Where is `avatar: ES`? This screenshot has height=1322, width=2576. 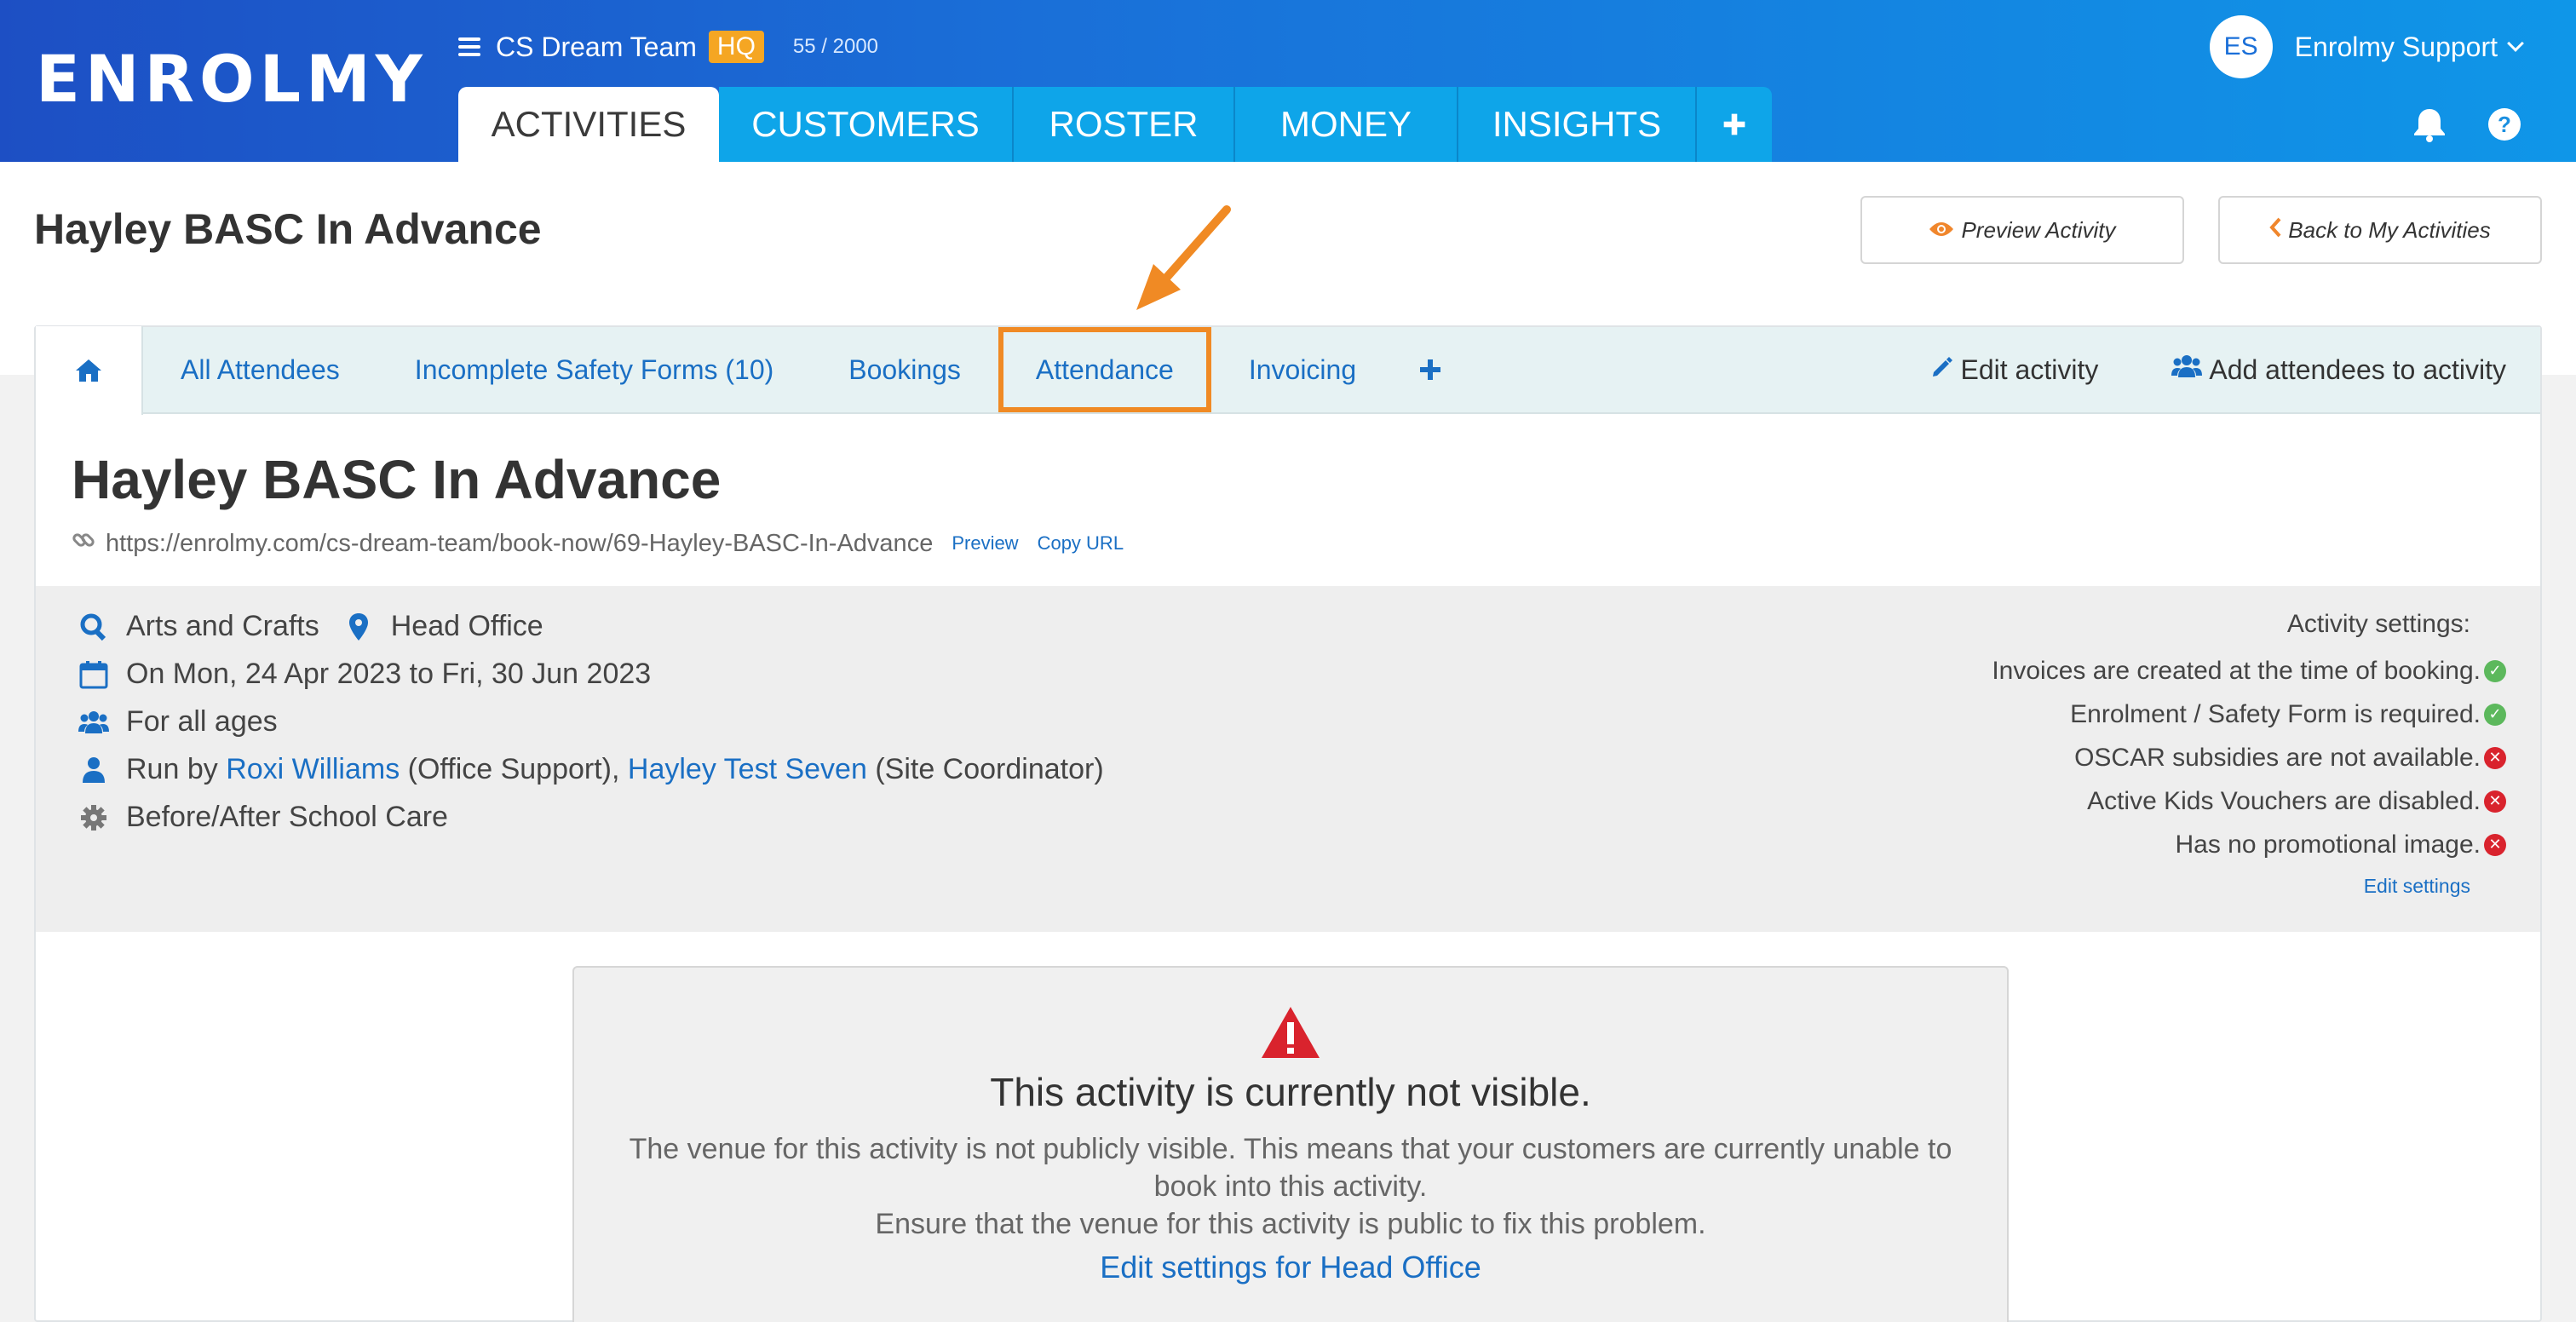 avatar: ES is located at coordinates (2241, 46).